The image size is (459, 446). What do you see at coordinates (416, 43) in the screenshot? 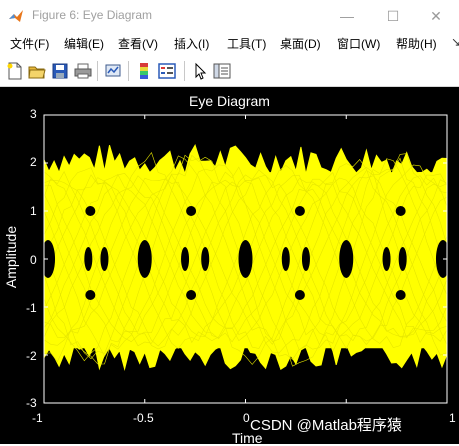
I see `menu-help: 帮助(H)` at bounding box center [416, 43].